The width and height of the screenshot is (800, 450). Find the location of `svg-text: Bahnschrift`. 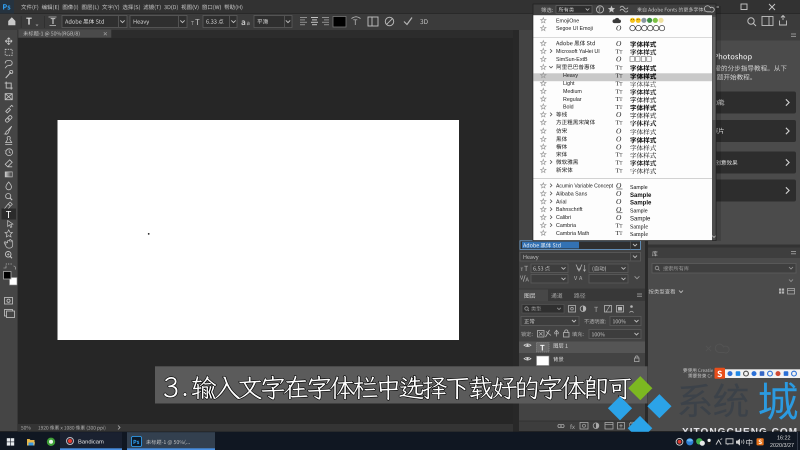

svg-text: Bahnschrift is located at coordinates (569, 210).